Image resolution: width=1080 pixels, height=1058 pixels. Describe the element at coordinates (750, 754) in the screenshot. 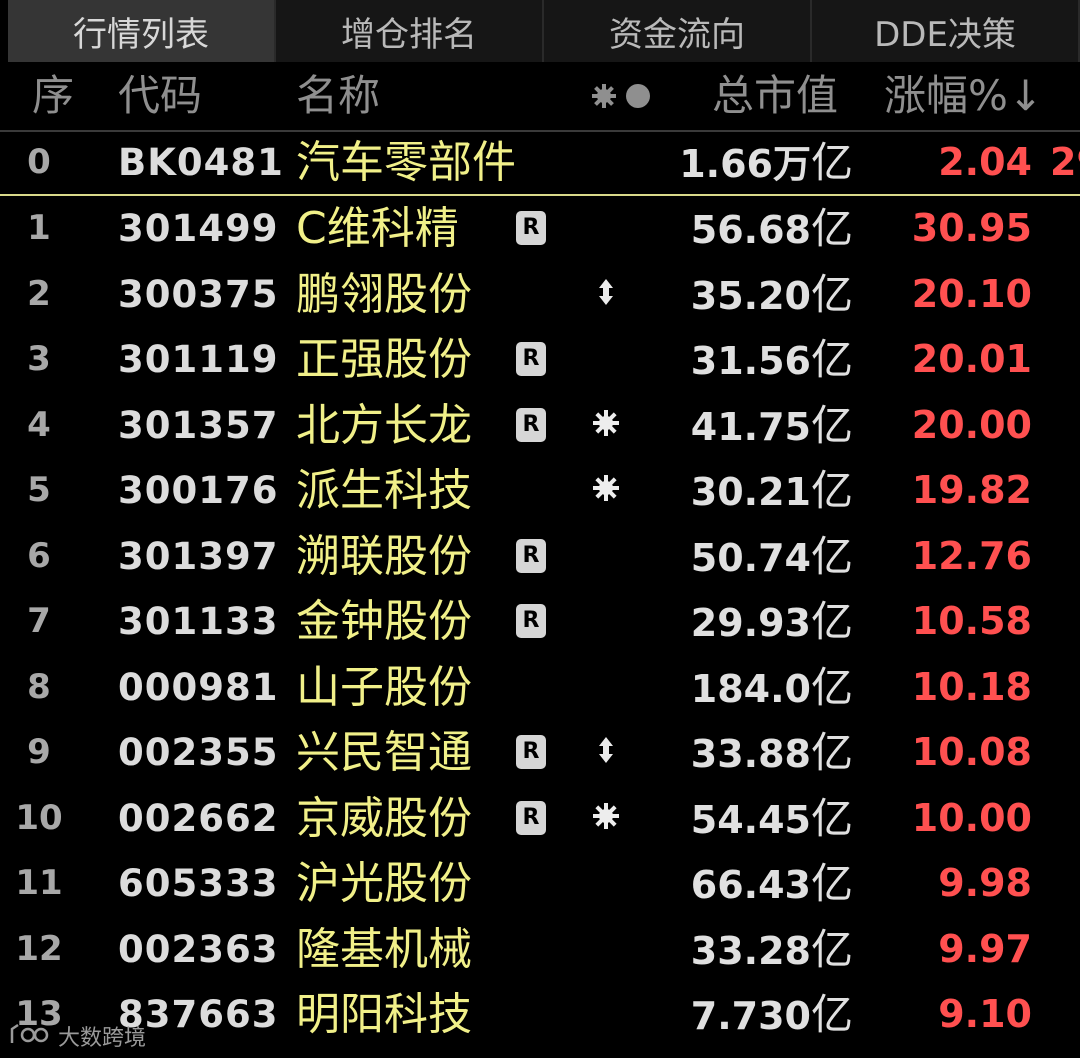

I see `market-cap-value: 33.88` at that location.